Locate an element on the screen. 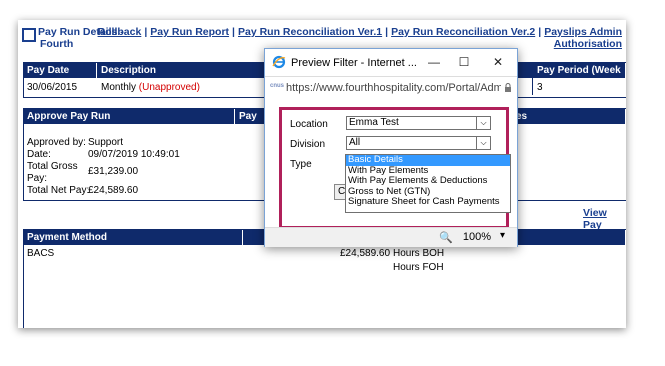 This screenshot has height=366, width=665. view-pay-link: View Pay is located at coordinates (604, 219).